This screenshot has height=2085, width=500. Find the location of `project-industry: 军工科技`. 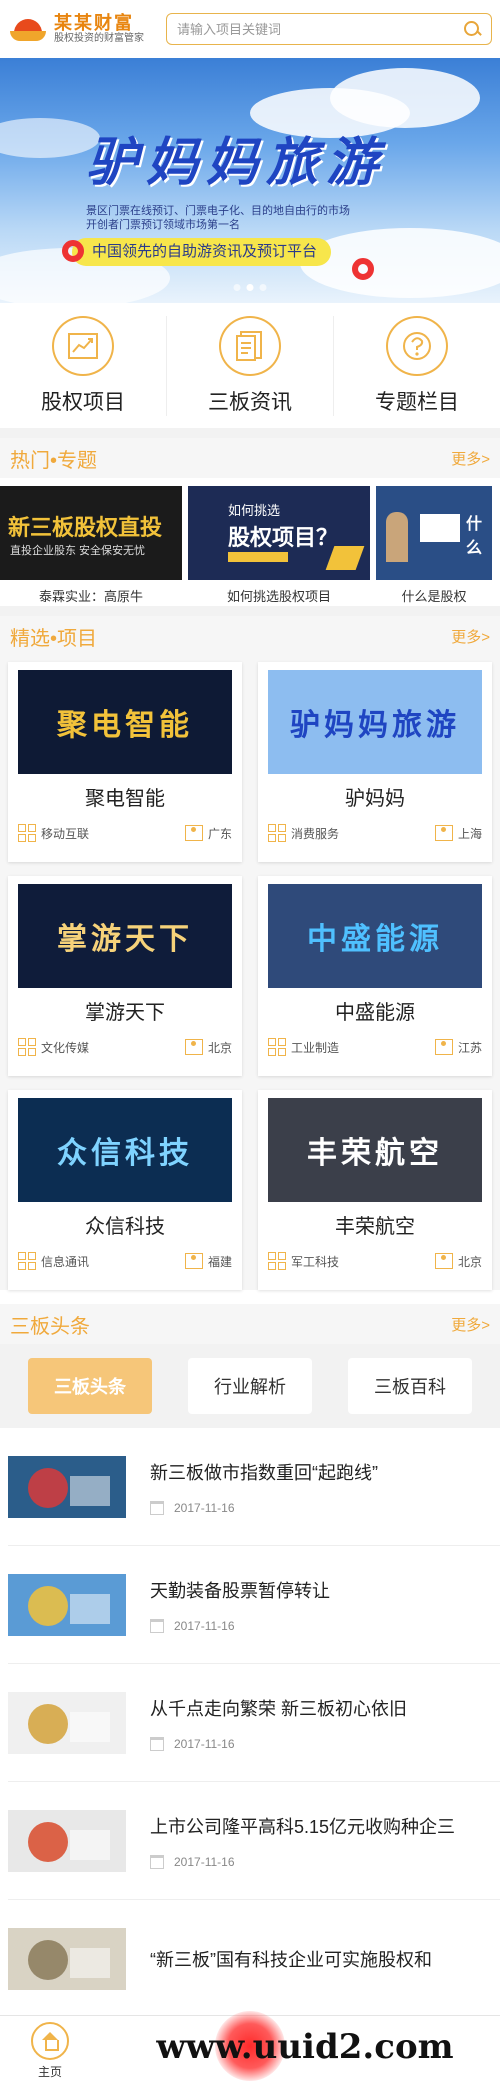

project-industry: 军工科技 is located at coordinates (315, 1261).